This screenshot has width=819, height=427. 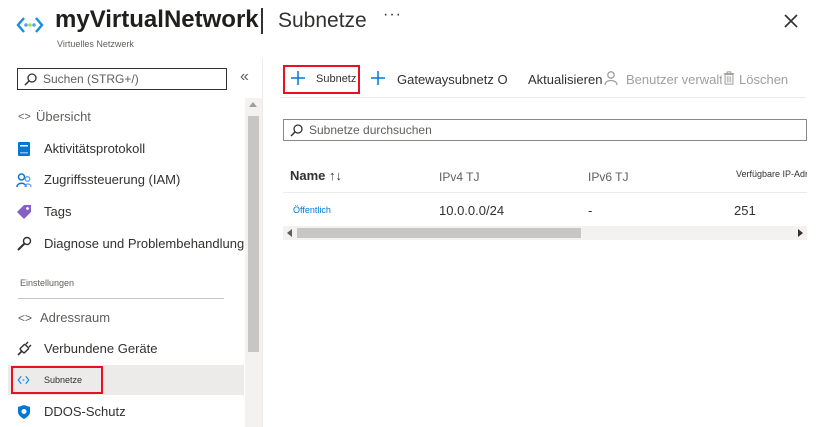 I want to click on activity-log-icon, so click(x=24, y=149).